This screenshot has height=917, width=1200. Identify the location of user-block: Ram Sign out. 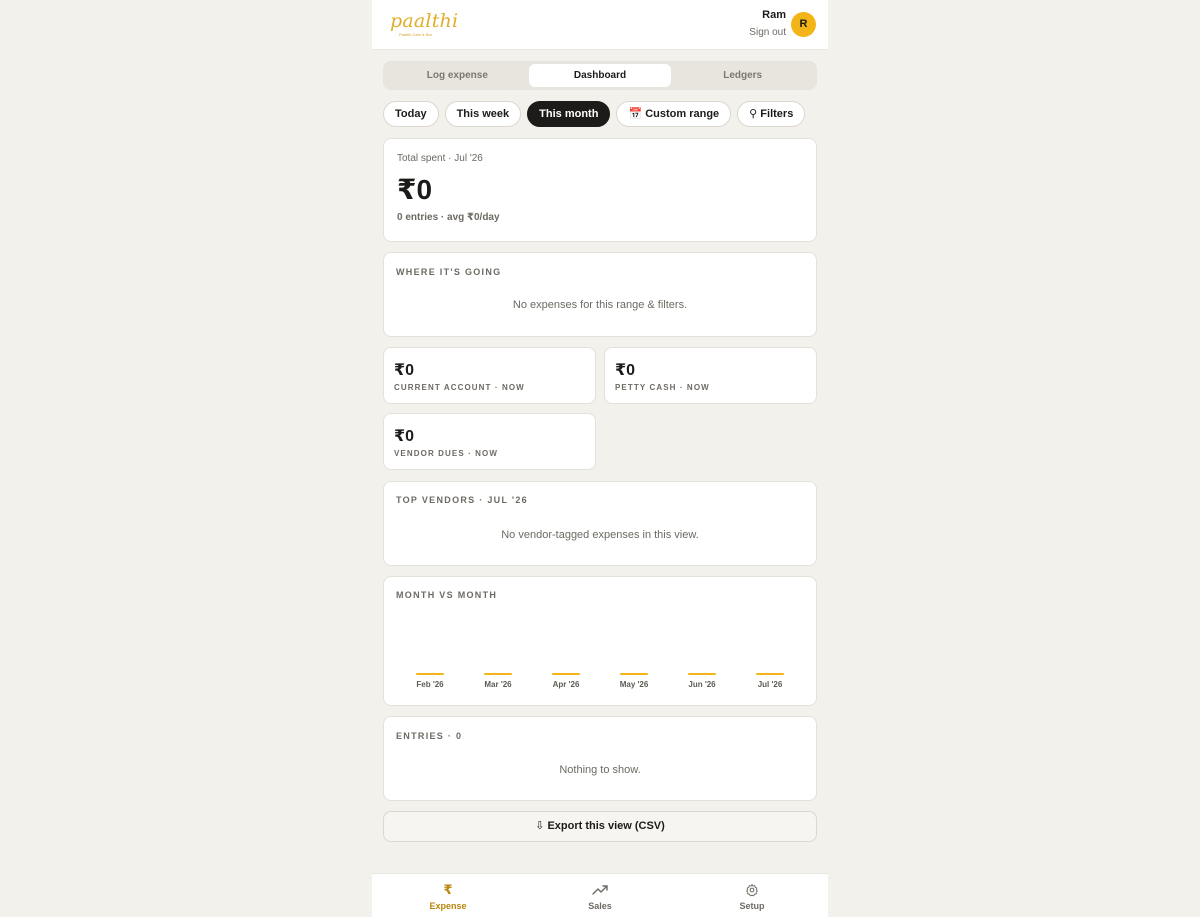
(767, 23).